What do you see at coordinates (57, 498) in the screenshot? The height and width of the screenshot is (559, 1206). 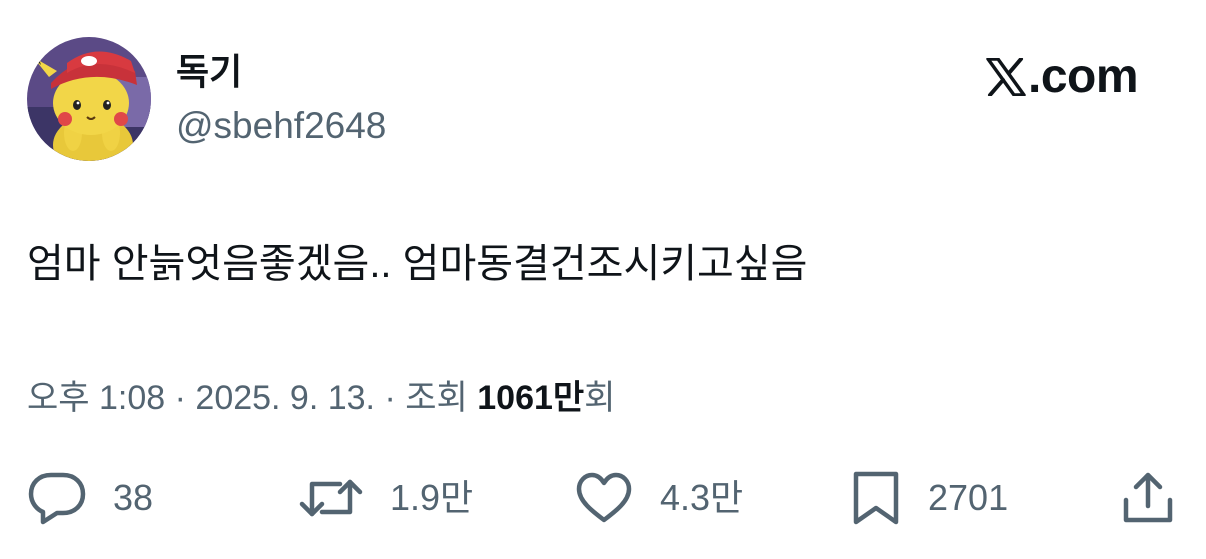 I see `reply-bubble-icon` at bounding box center [57, 498].